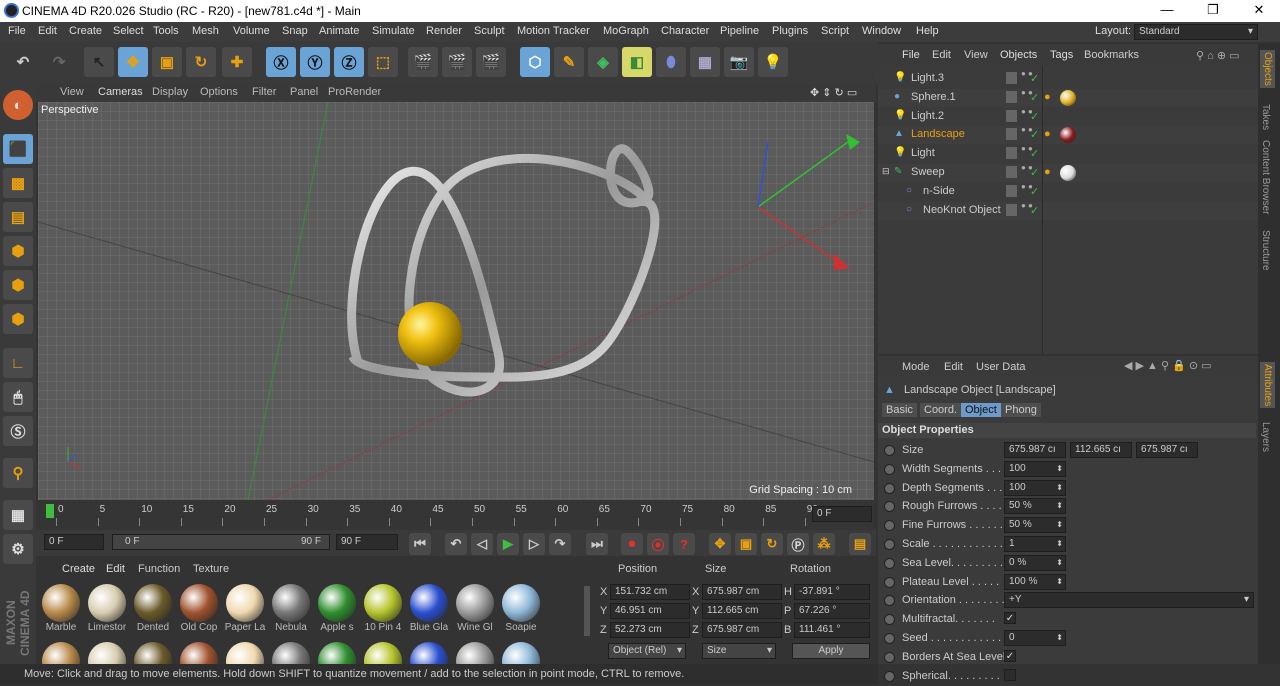 This screenshot has width=1280, height=686. What do you see at coordinates (72, 92) in the screenshot?
I see `vp-menu-view: View` at bounding box center [72, 92].